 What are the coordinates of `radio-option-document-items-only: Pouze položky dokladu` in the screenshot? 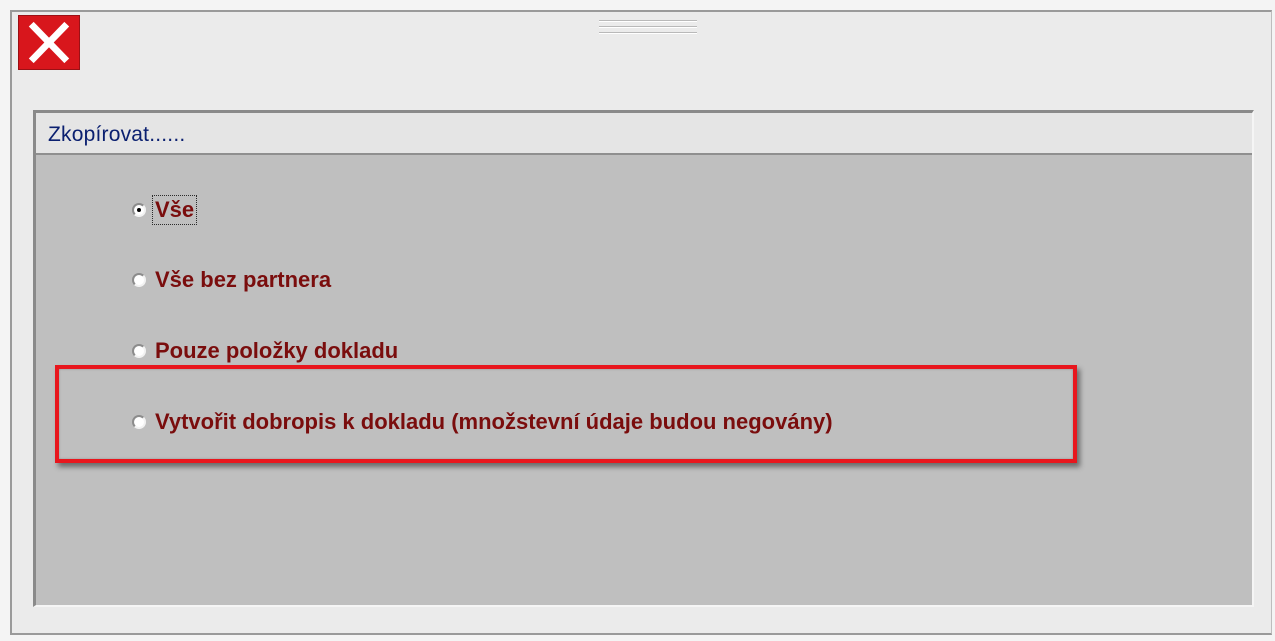 It's located at (266, 351).